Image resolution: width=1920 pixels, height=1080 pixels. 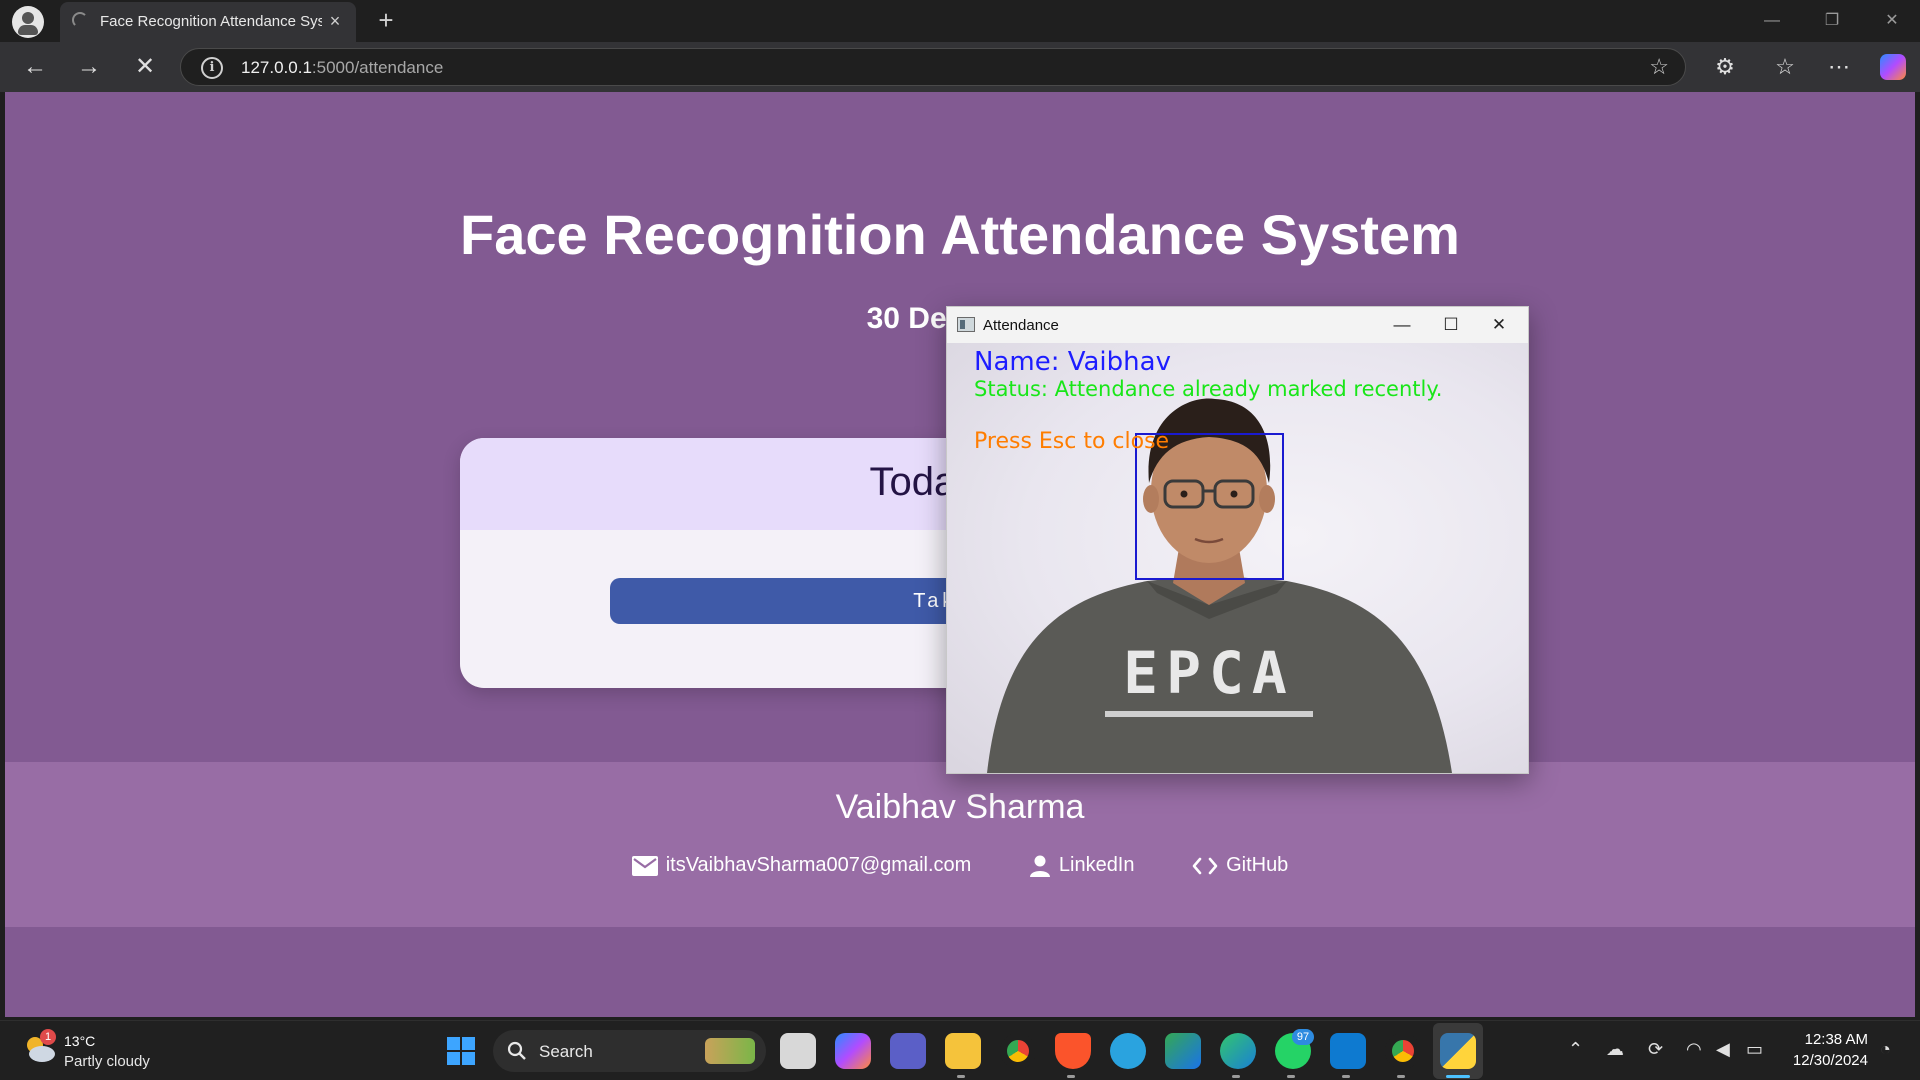 I want to click on more-options-icon: ⋯, so click(x=1839, y=67).